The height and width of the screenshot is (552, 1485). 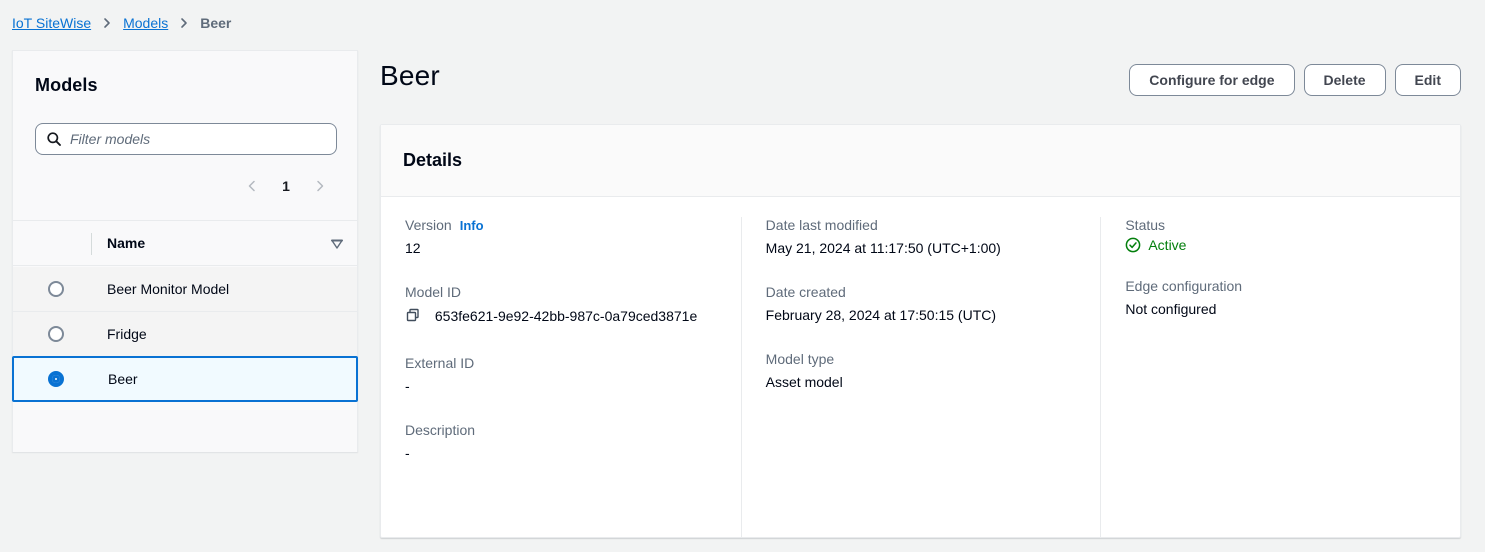 What do you see at coordinates (440, 430) in the screenshot?
I see `description-label: Description` at bounding box center [440, 430].